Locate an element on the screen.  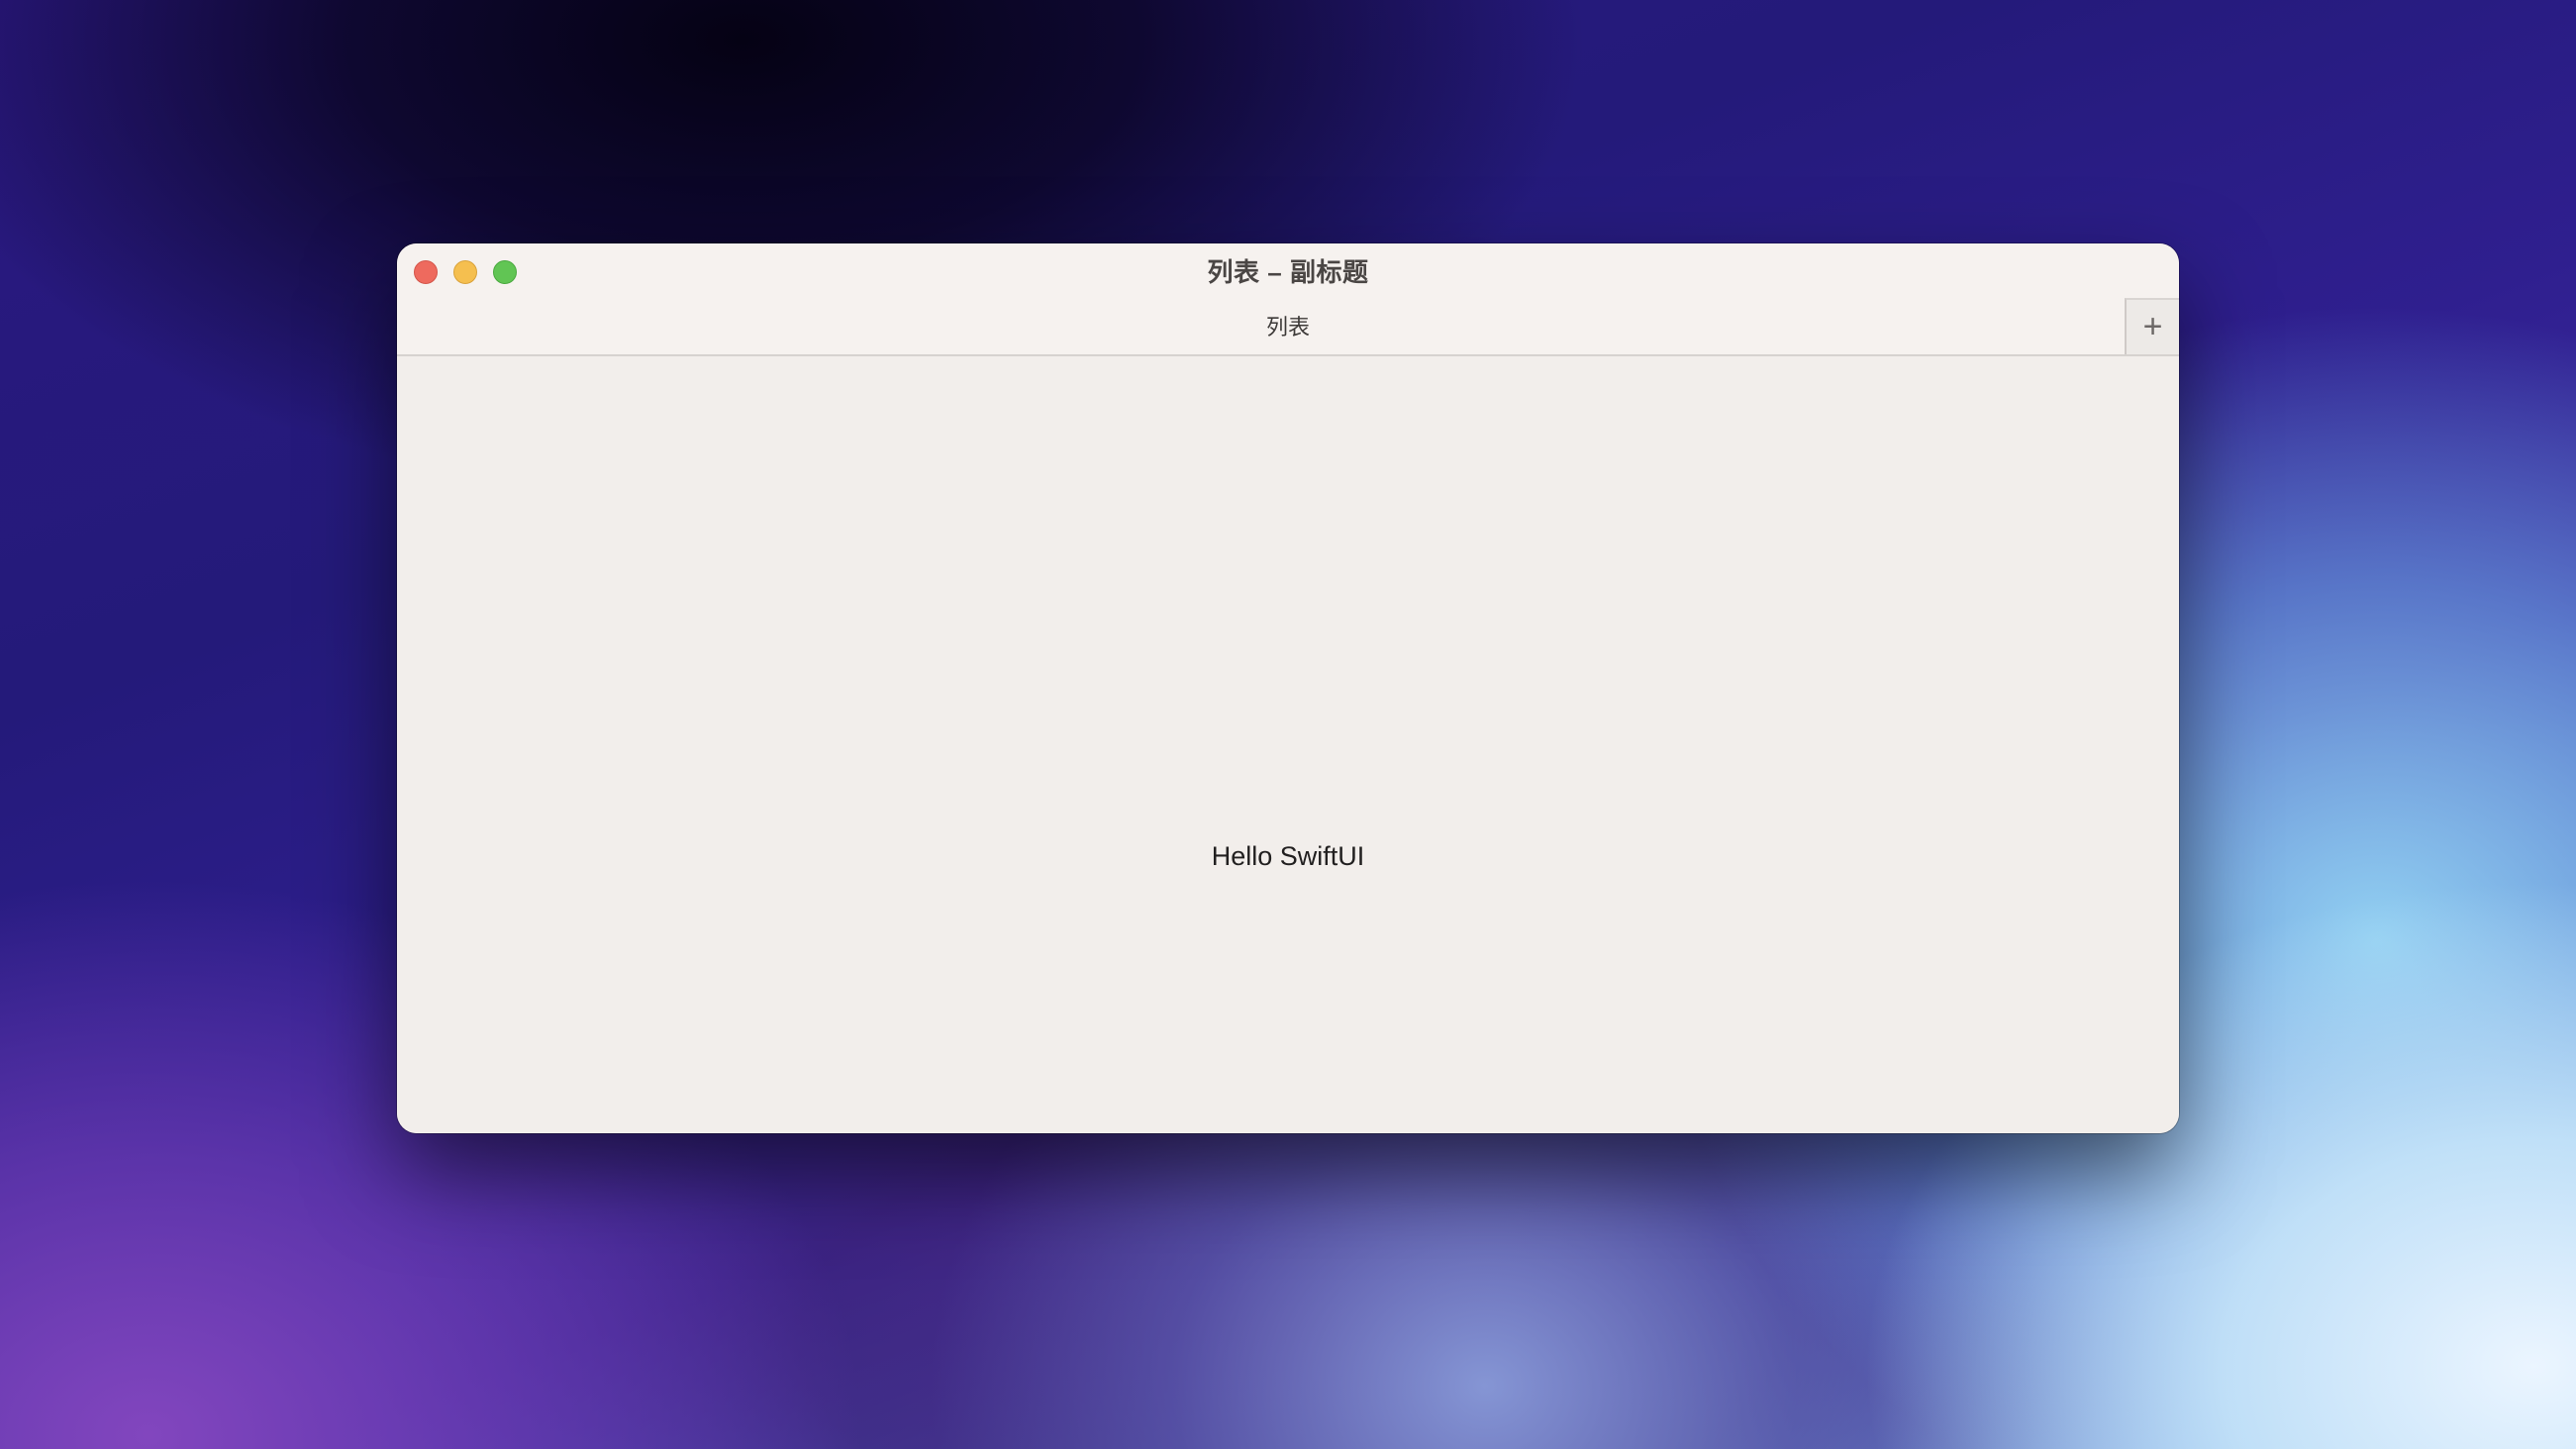
hello-text: Hello SwiftUI is located at coordinates (1288, 856).